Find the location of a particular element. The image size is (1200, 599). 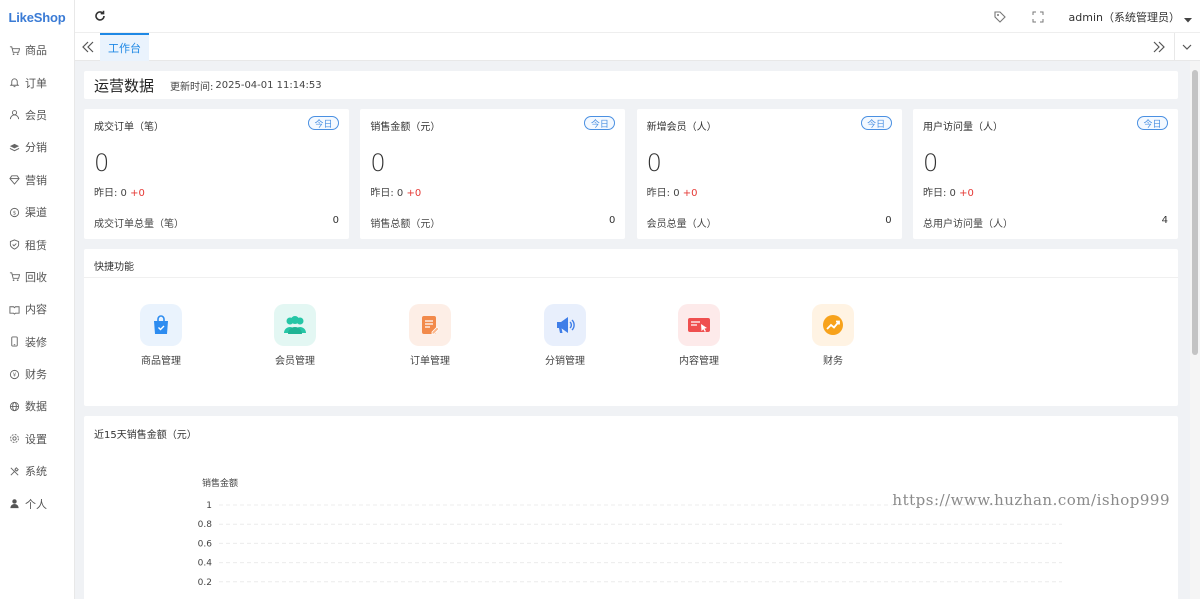

operation-header: 运营数据 更新时间: 2025-04-01 11:14:53 is located at coordinates (631, 85).